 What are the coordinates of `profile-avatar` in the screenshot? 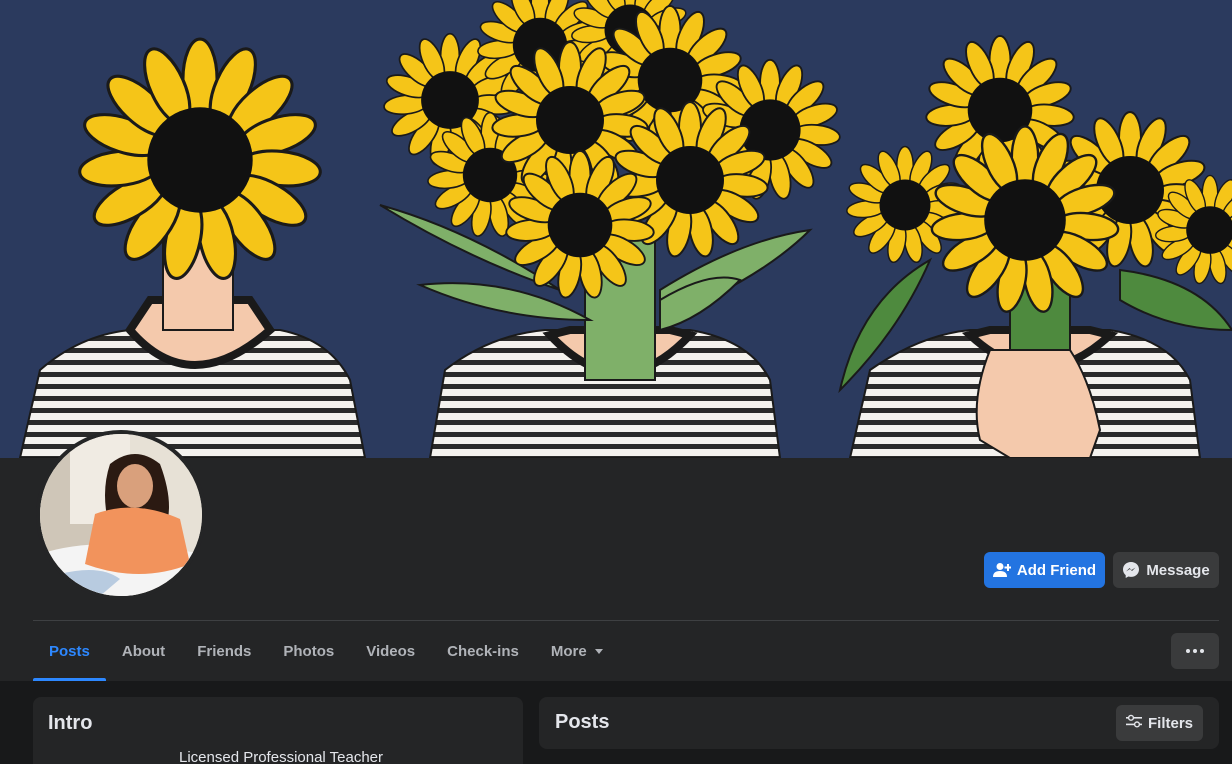 It's located at (121, 515).